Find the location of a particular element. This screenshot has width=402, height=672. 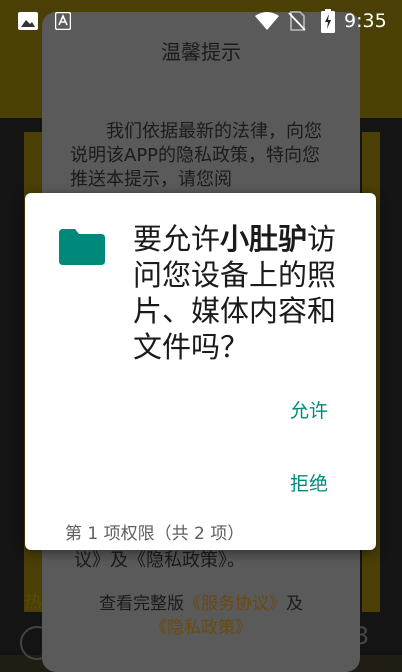

wifi-icon is located at coordinates (267, 21).